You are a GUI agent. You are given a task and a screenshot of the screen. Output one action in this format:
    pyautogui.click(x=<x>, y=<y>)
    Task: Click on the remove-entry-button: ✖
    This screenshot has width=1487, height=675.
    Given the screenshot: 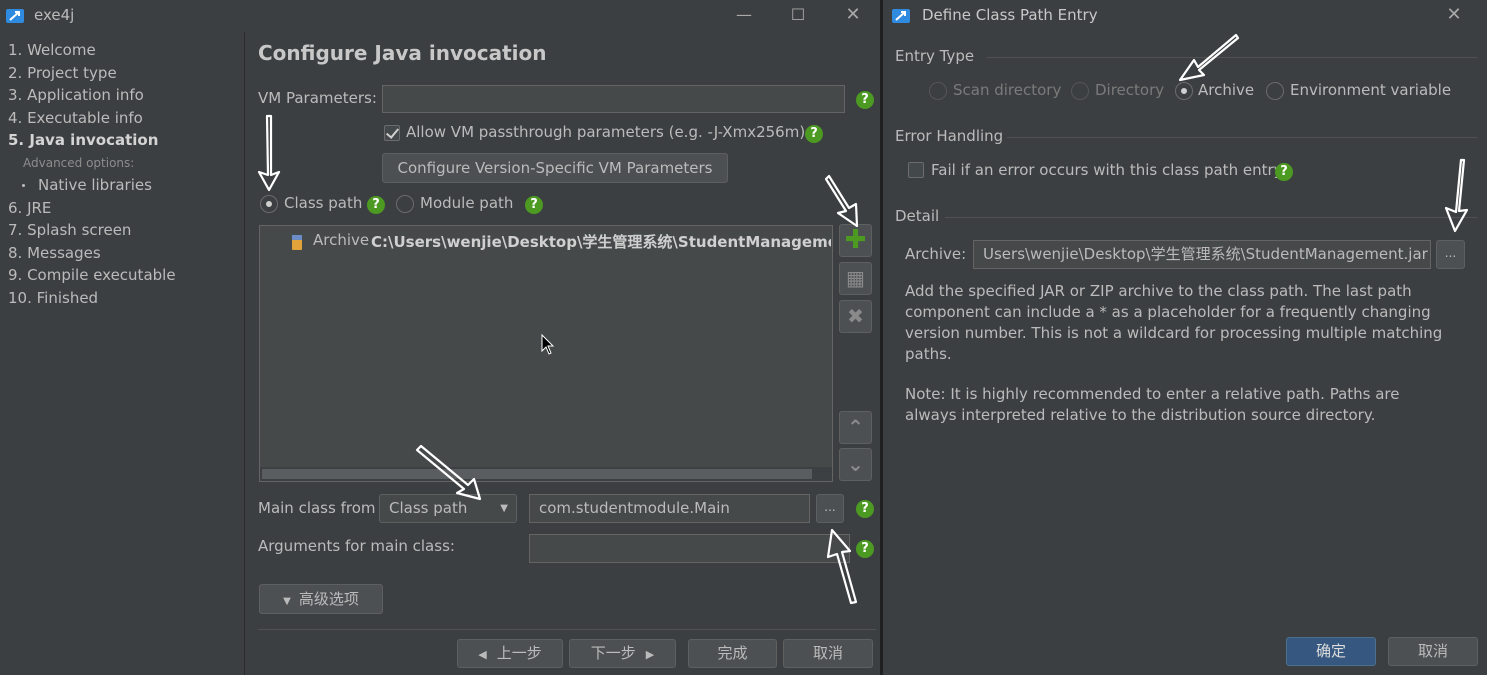 What is the action you would take?
    pyautogui.click(x=855, y=316)
    